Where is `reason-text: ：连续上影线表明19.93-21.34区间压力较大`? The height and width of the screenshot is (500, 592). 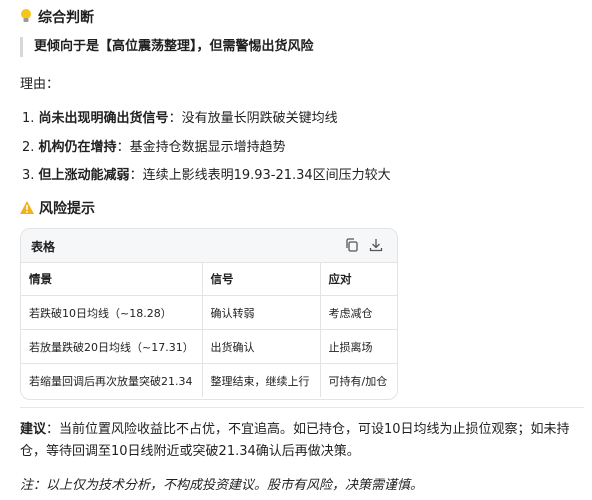 reason-text: ：连续上影线表明19.93-21.34区间压力较大 is located at coordinates (260, 175).